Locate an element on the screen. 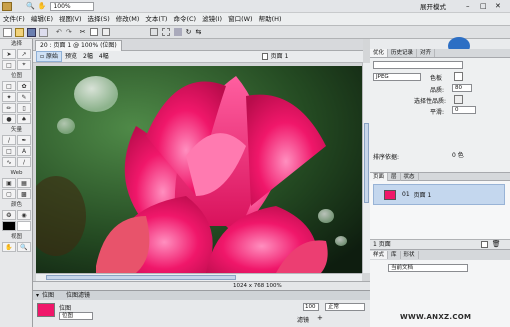  hide-slices-icon: ▢ is located at coordinates (9, 194).